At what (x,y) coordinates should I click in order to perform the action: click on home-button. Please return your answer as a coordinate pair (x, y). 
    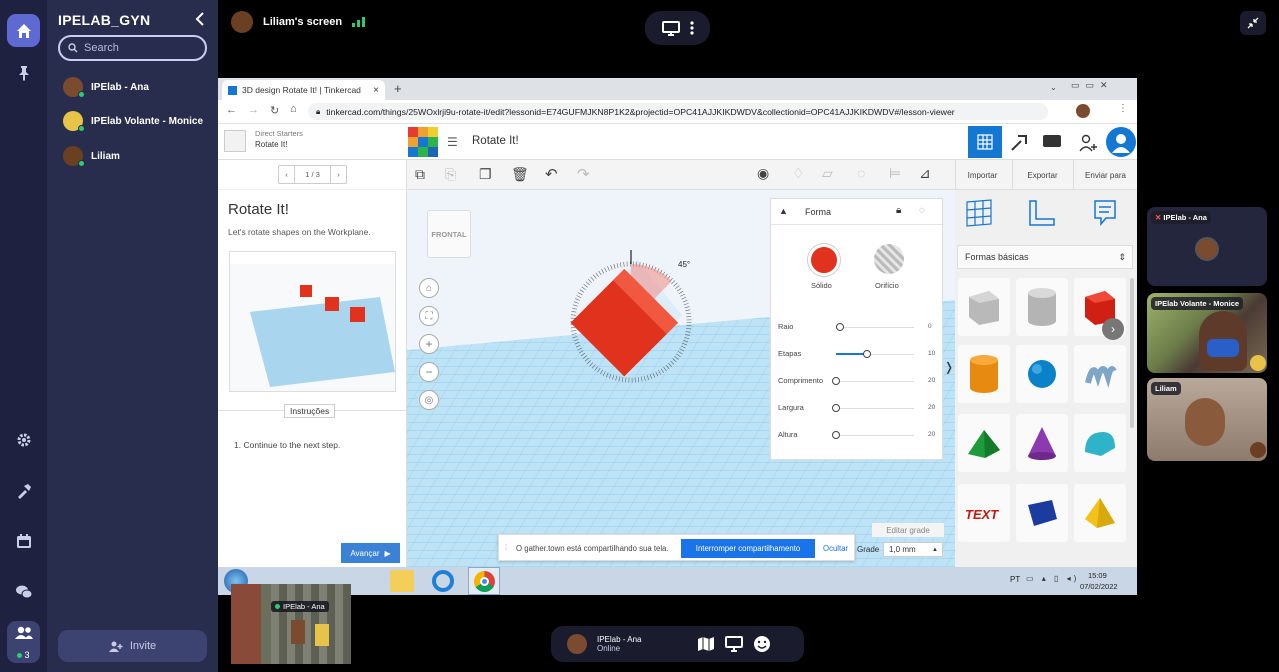
    Looking at the image, I should click on (23, 30).